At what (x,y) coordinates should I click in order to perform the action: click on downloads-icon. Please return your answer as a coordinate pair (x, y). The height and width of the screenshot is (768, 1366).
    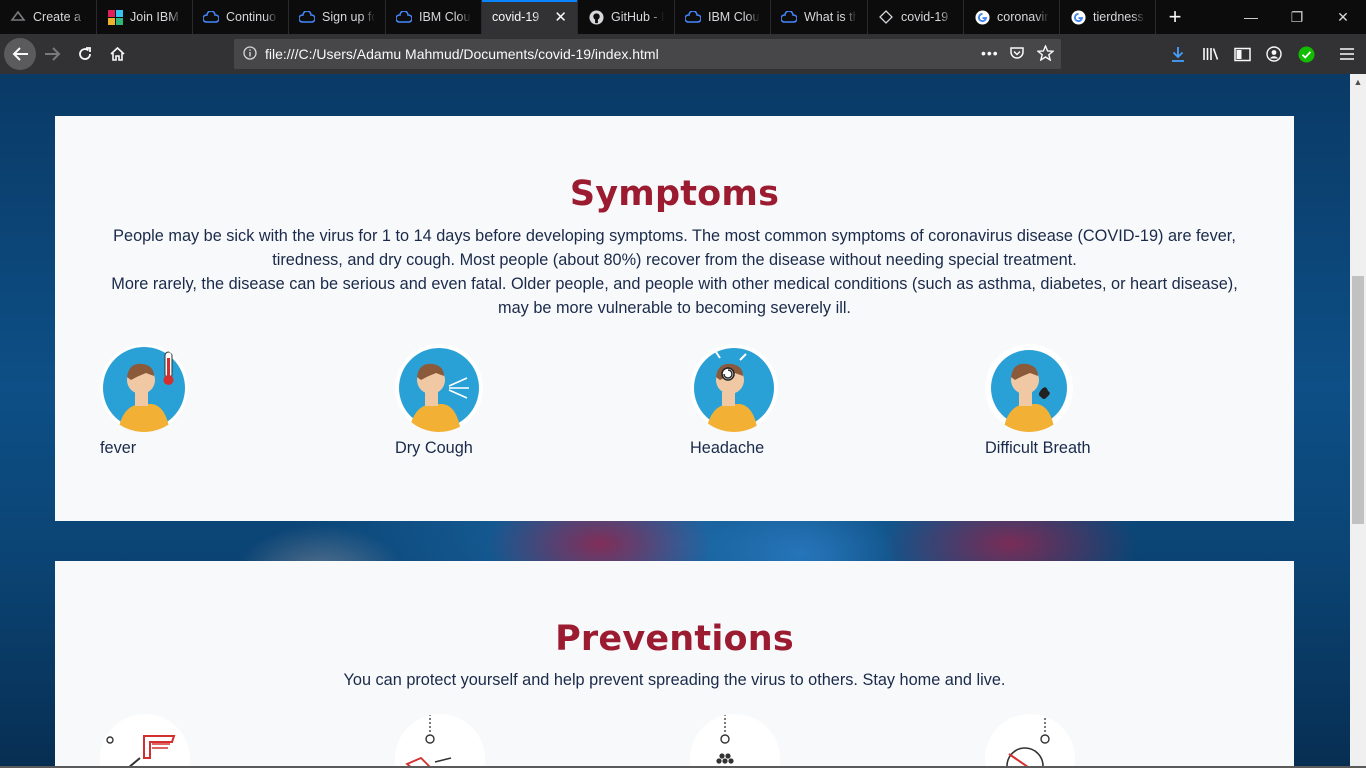
    Looking at the image, I should click on (1178, 54).